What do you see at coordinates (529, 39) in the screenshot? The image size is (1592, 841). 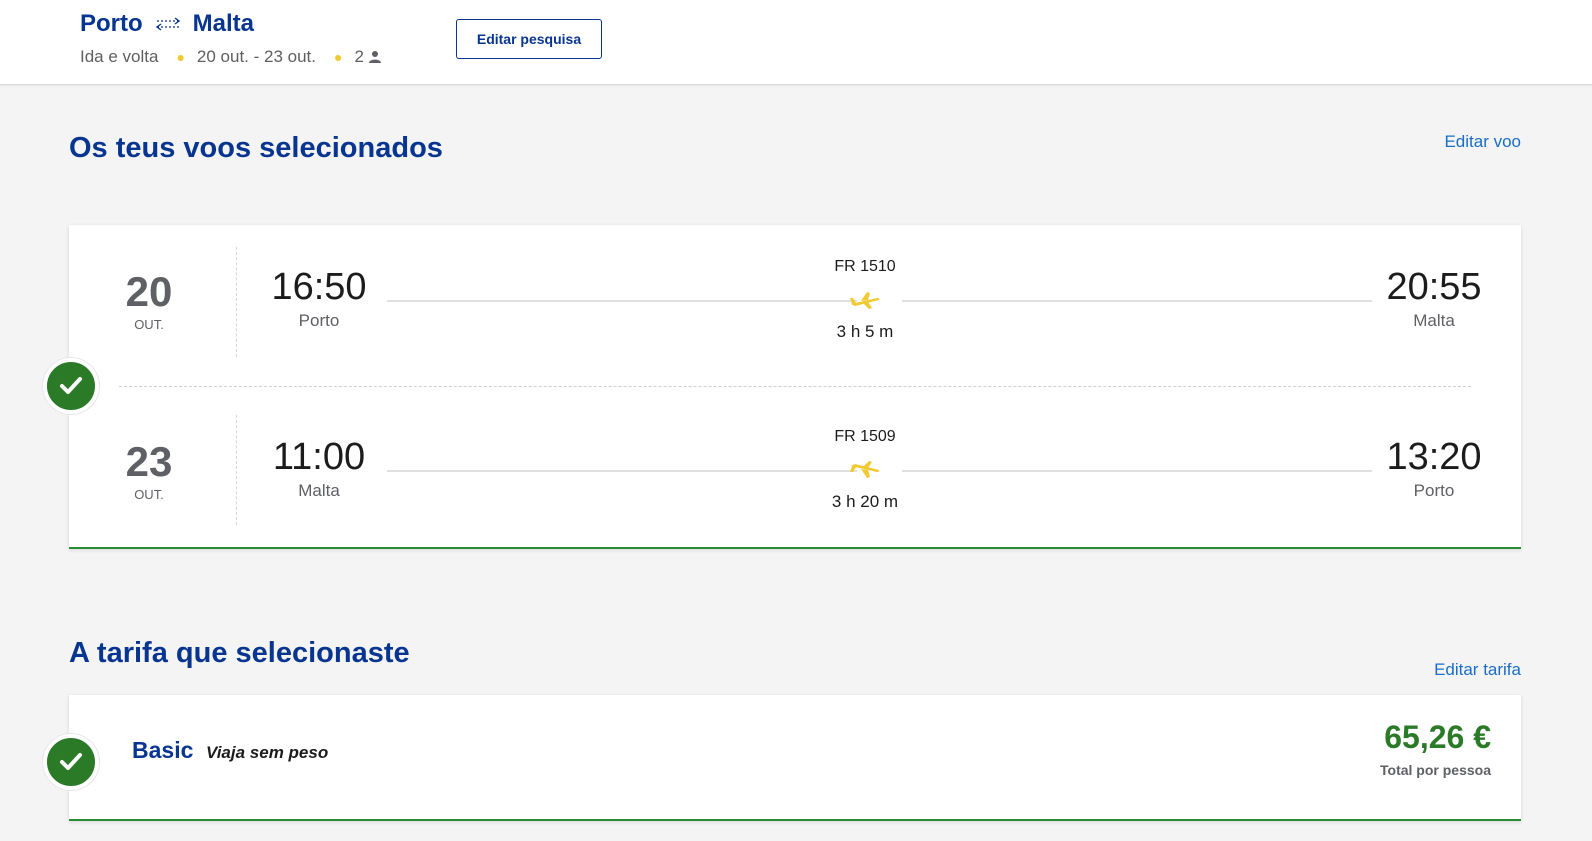 I see `edit-search-button: Editar pesquisa` at bounding box center [529, 39].